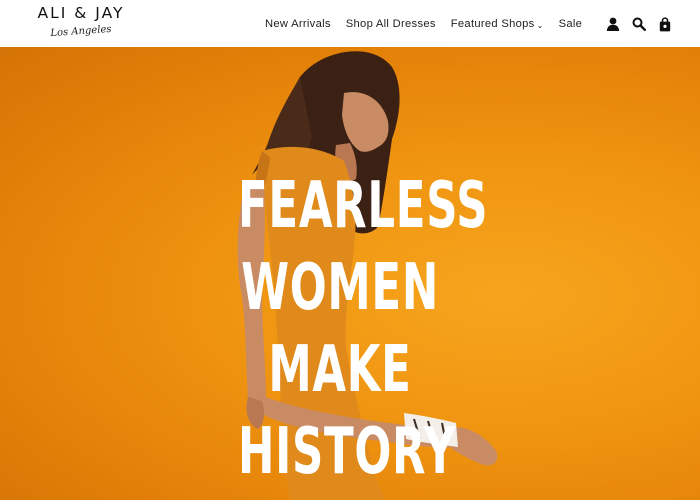 The image size is (700, 500). I want to click on nav-item-label: Featured Shops, so click(492, 24).